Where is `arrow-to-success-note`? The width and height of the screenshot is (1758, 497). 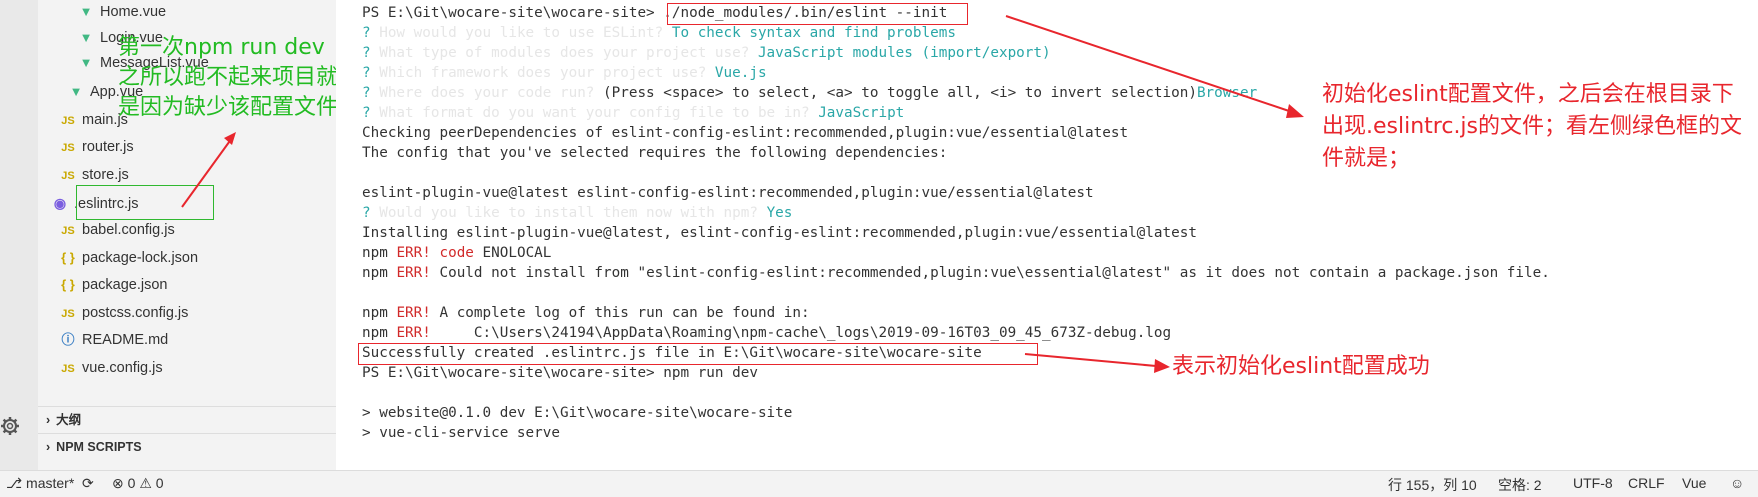 arrow-to-success-note is located at coordinates (1090, 360).